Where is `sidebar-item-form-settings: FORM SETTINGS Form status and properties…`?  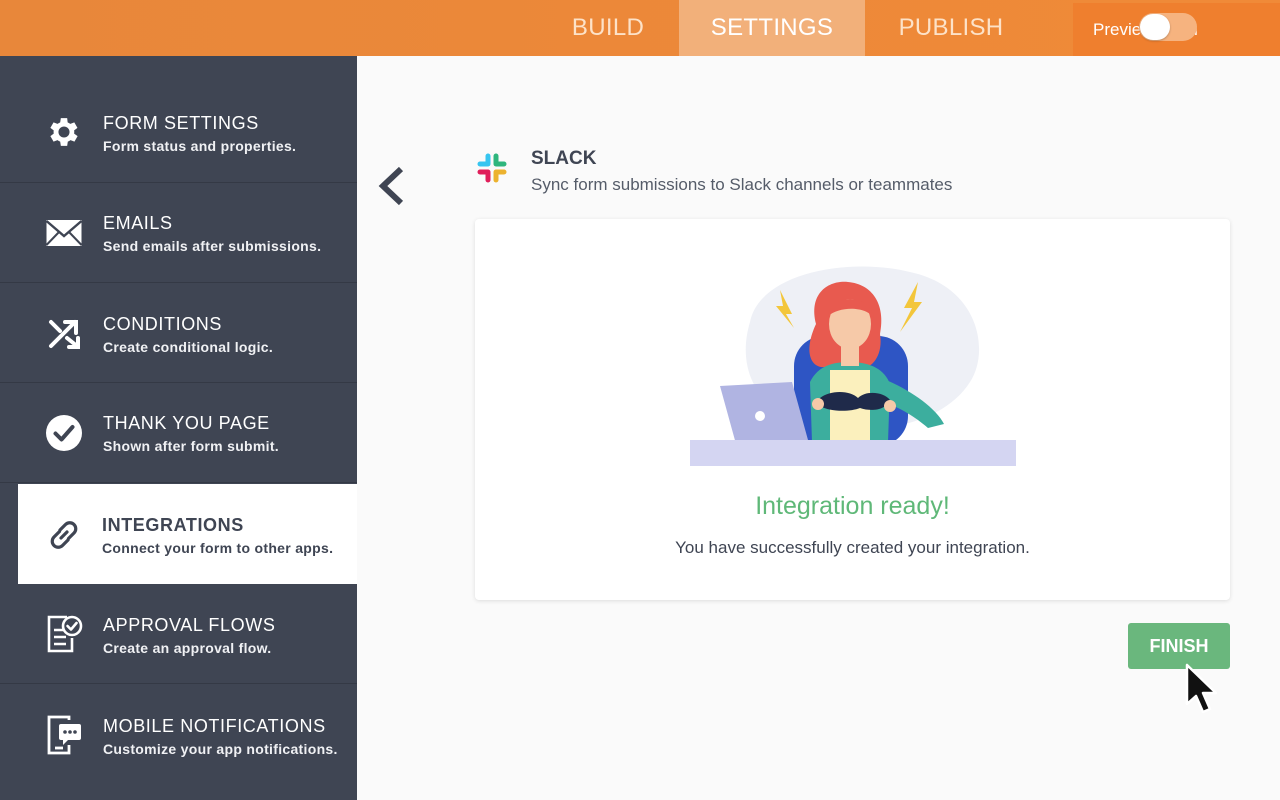
sidebar-item-form-settings: FORM SETTINGS Form status and properties… is located at coordinates (178, 132).